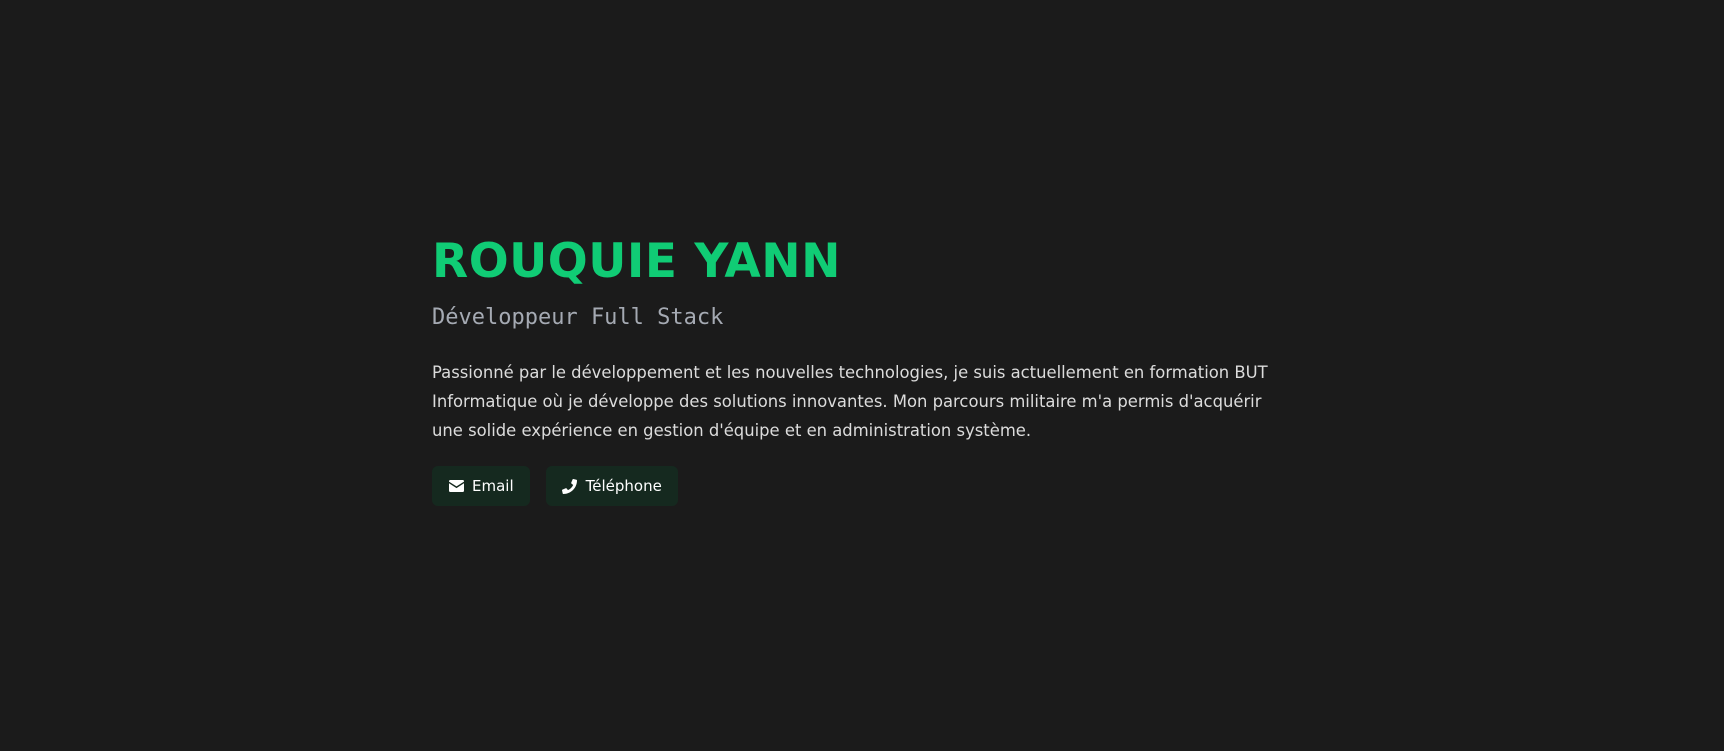  I want to click on email-button: Email, so click(481, 486).